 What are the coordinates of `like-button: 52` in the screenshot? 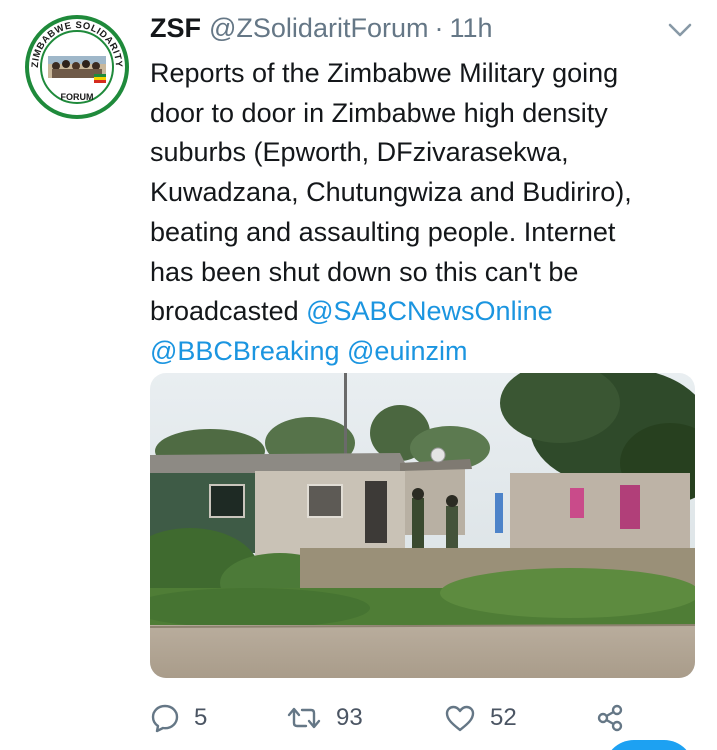 It's located at (480, 718).